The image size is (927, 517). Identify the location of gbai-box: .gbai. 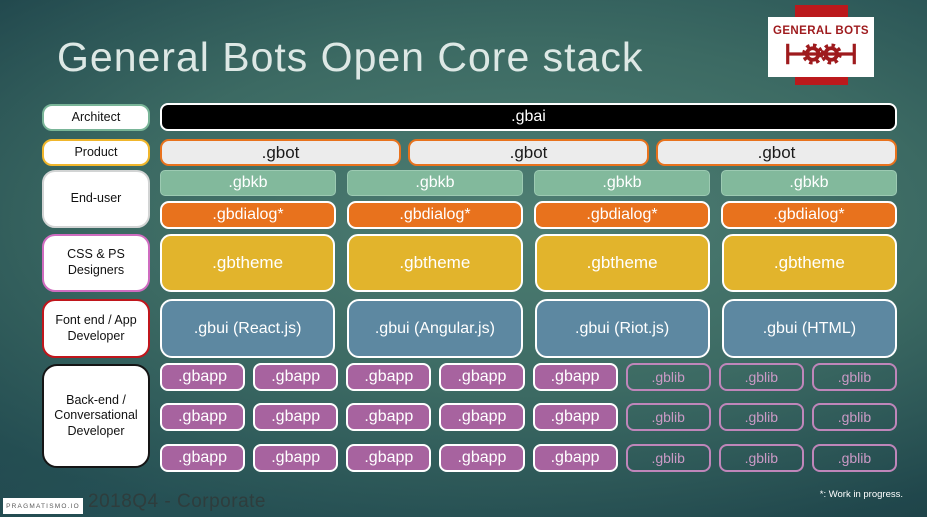
(528, 117).